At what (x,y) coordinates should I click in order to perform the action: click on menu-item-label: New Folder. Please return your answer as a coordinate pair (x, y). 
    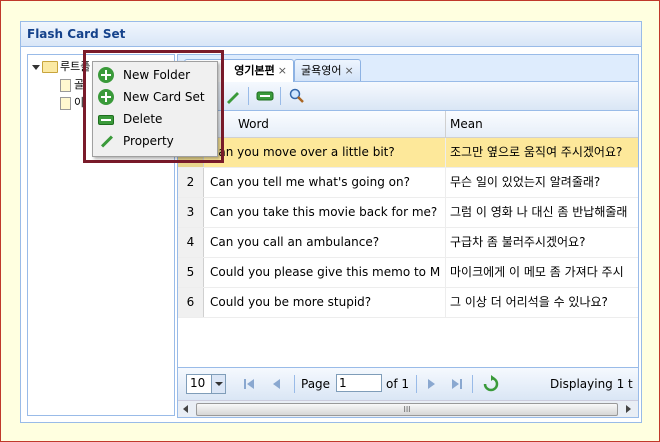
    Looking at the image, I should click on (157, 75).